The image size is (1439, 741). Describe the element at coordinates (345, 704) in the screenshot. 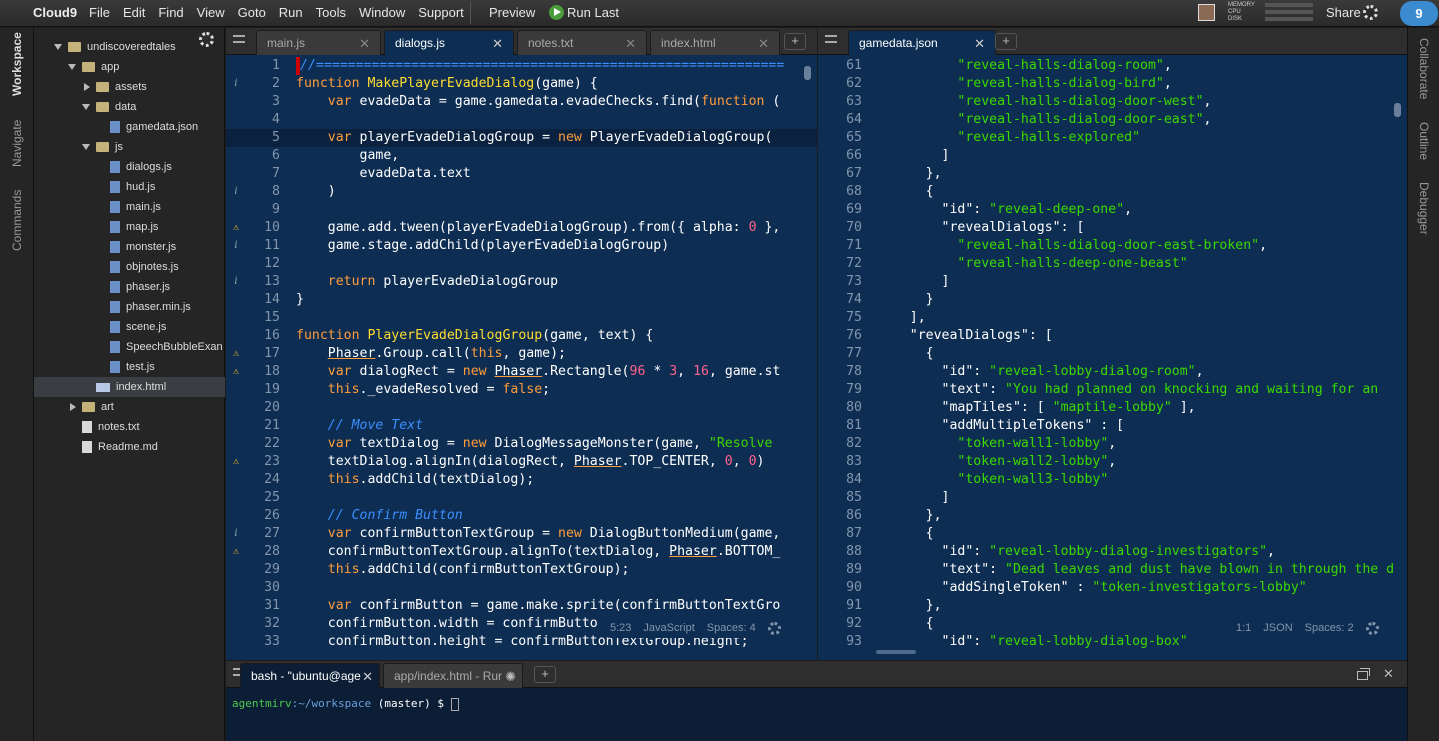

I see `terminal-prompt: agentmirv:~/workspace (master) $` at that location.